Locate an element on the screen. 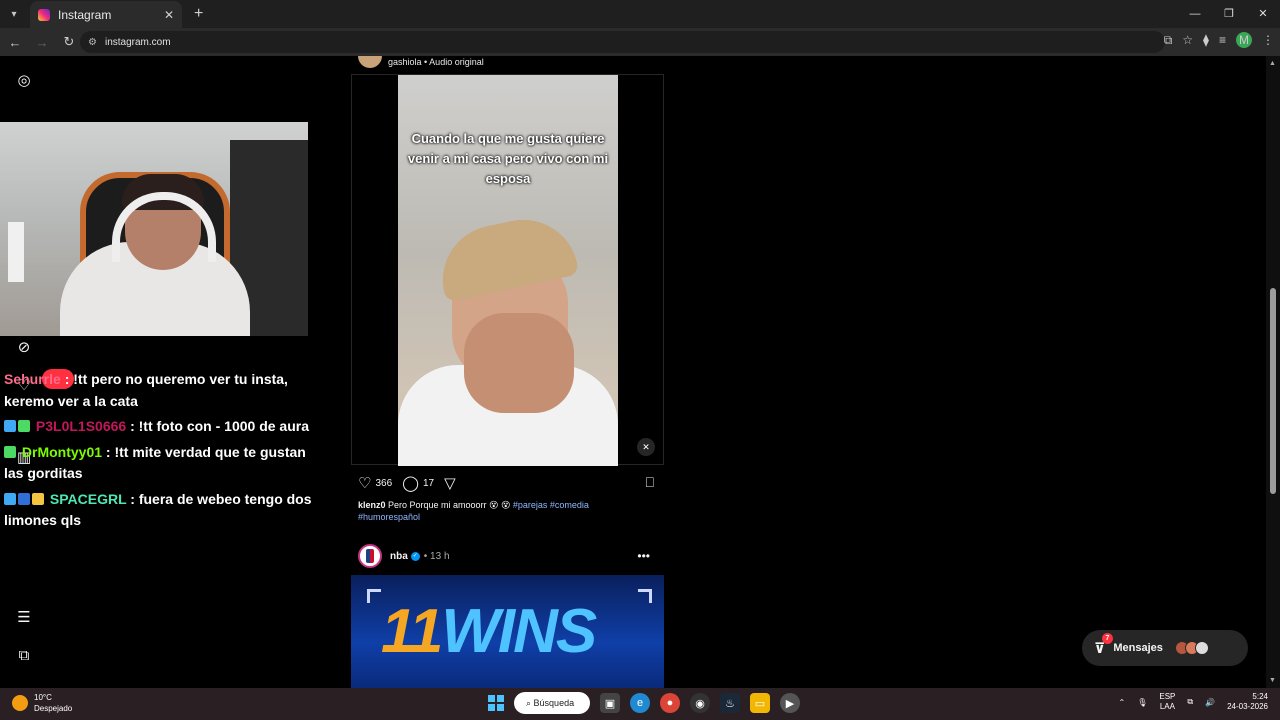 This screenshot has width=1280, height=720. new-tab-button: + is located at coordinates (198, 14).